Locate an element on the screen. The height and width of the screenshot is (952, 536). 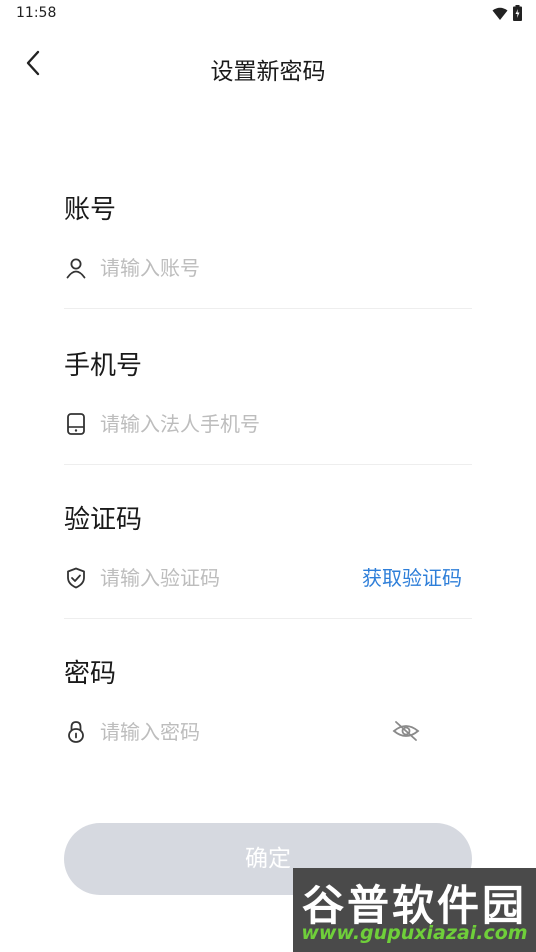
header: 设置新密码 is located at coordinates (268, 66).